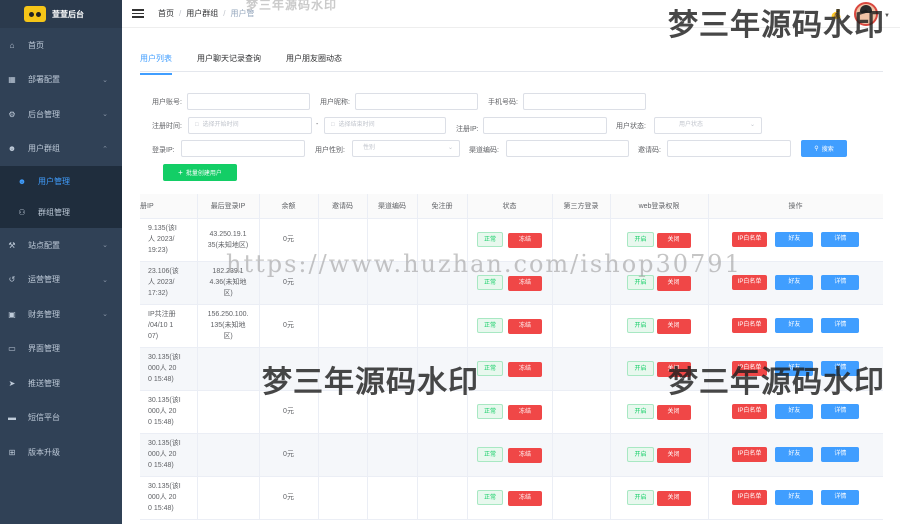 This screenshot has width=900, height=524. I want to click on tab-user-list: 用户列表, so click(156, 62).